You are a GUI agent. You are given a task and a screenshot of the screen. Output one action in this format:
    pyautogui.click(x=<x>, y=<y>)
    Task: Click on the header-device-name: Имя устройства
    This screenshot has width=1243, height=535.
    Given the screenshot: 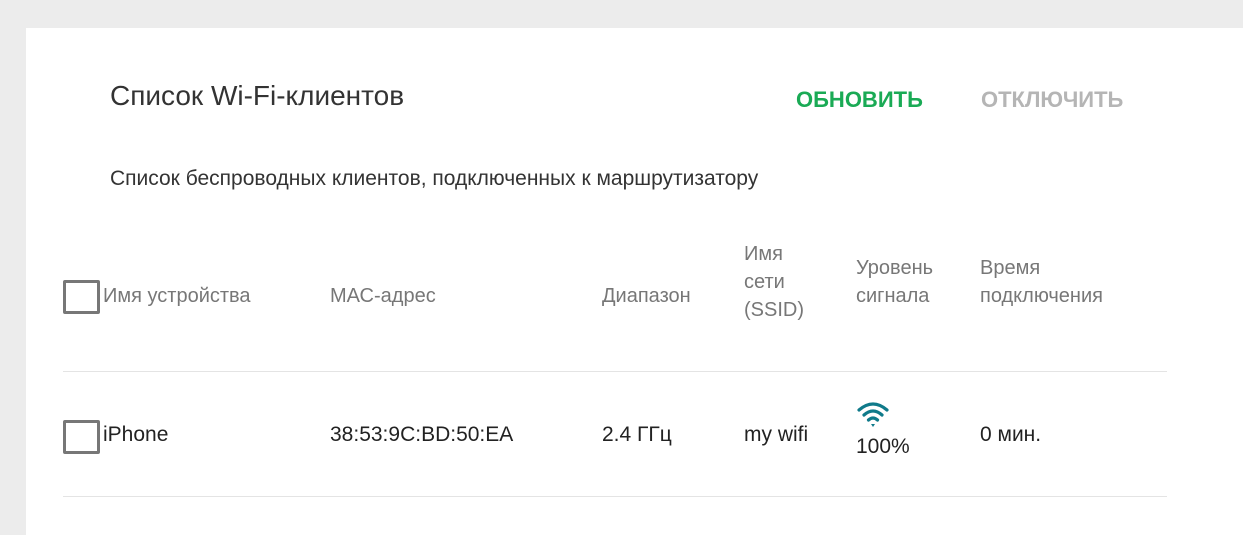 What is the action you would take?
    pyautogui.click(x=177, y=296)
    